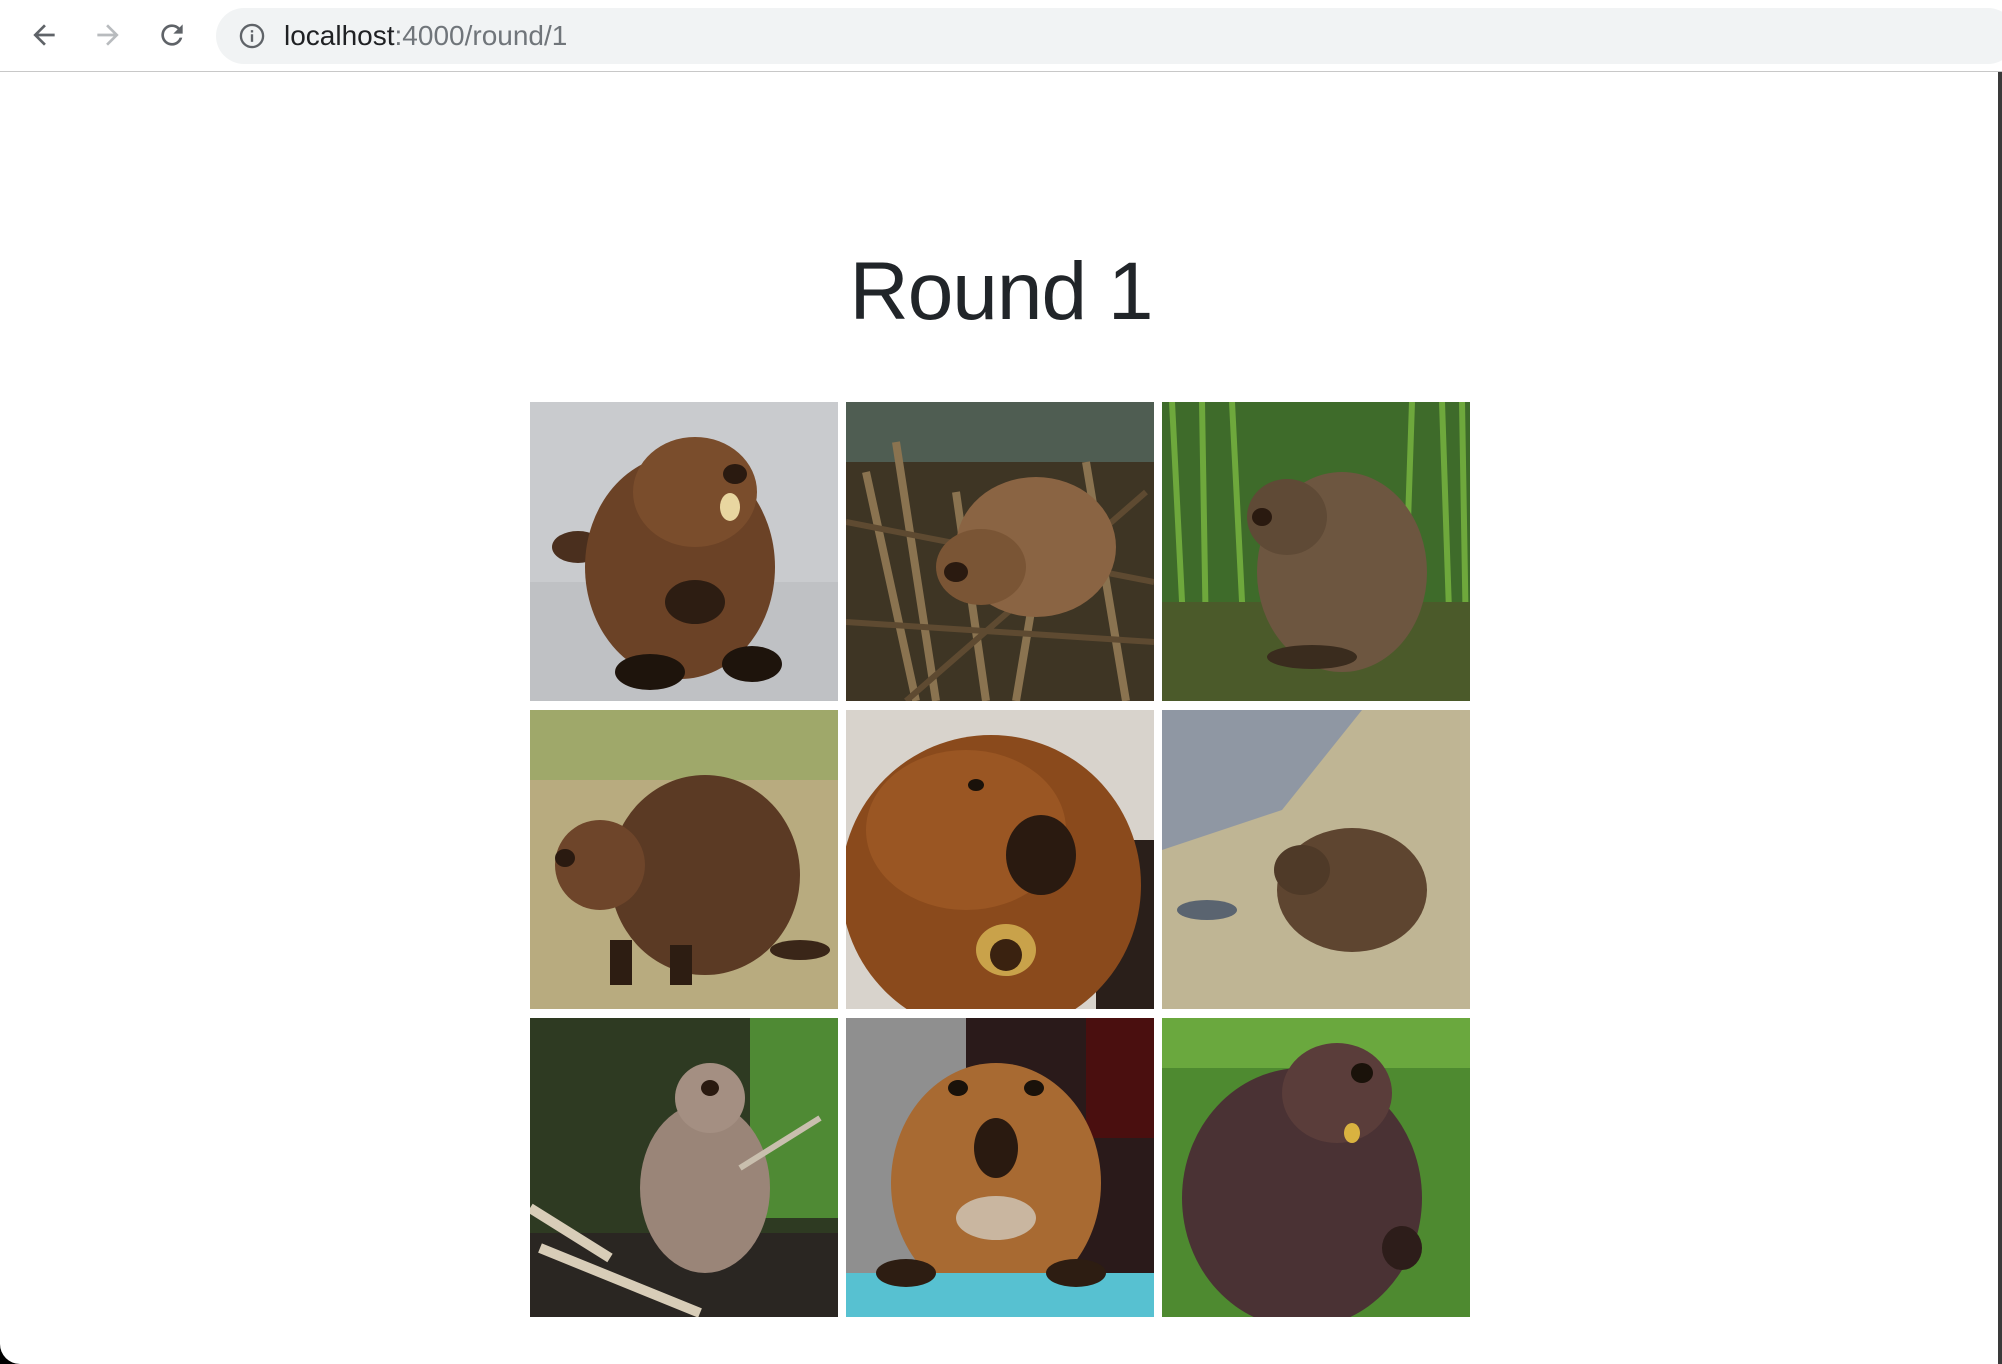  I want to click on window-corner, so click(14, 1350).